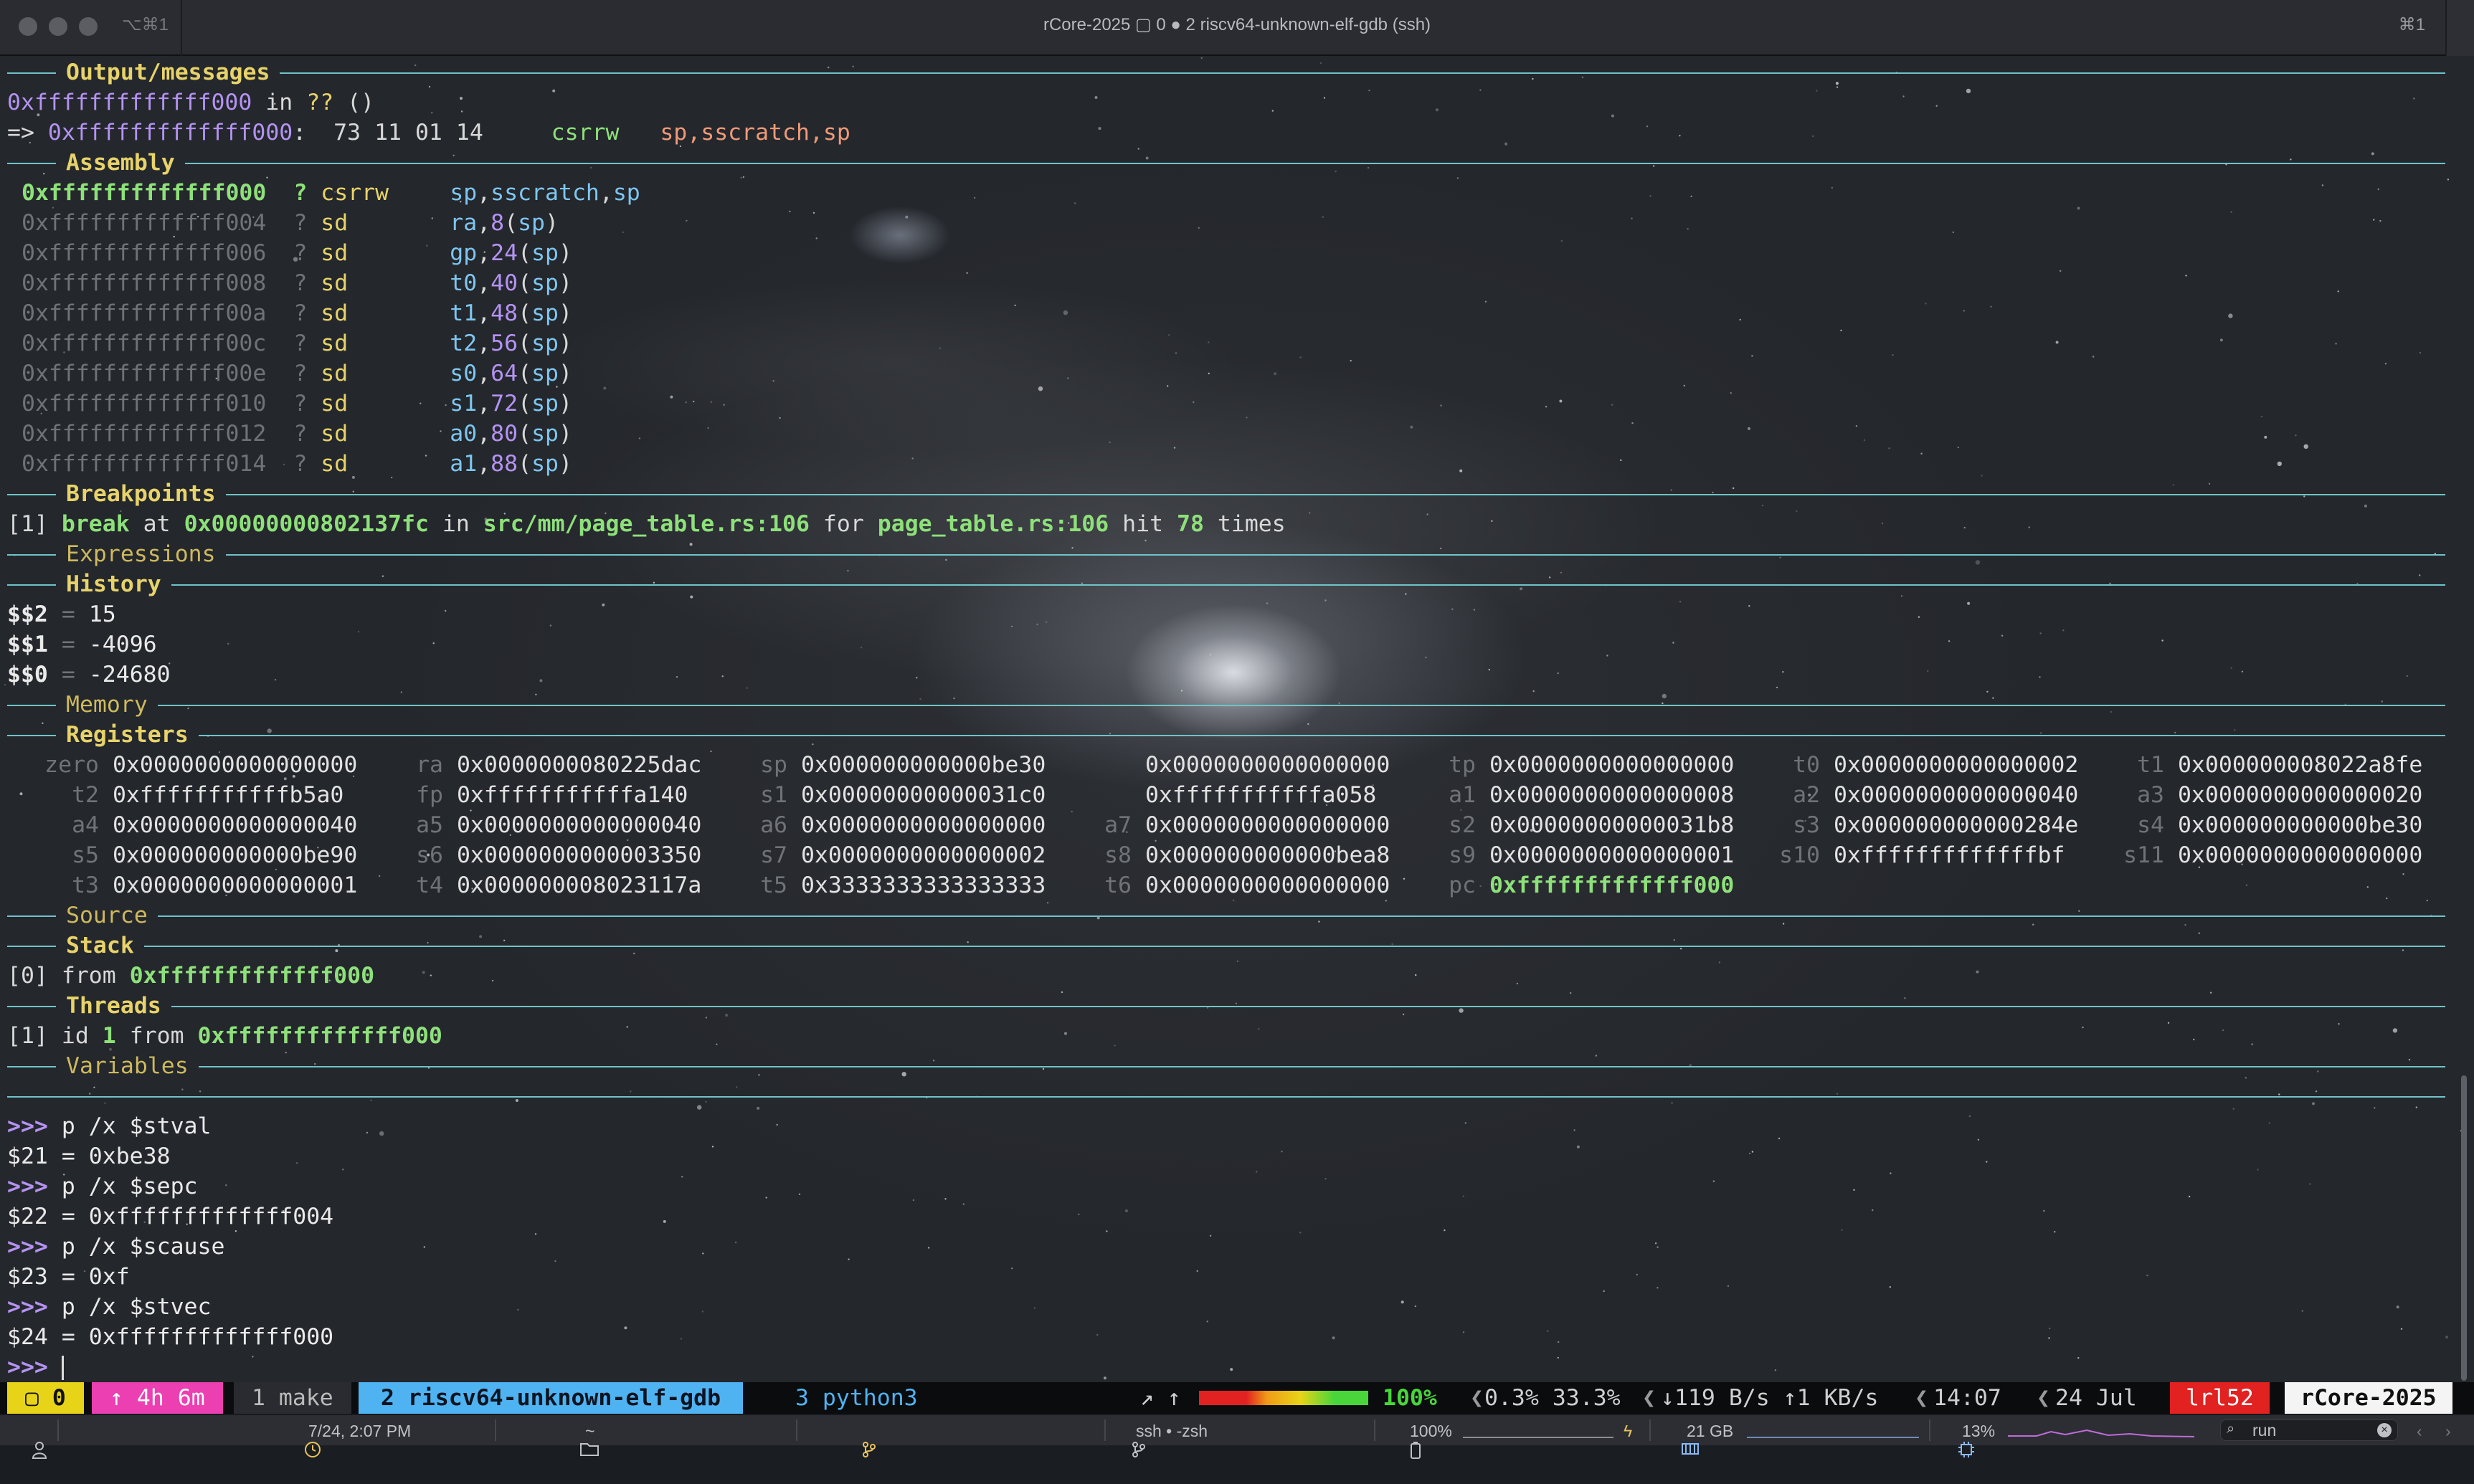 The image size is (2474, 1484). I want to click on status-battery: 100%, so click(1431, 1431).